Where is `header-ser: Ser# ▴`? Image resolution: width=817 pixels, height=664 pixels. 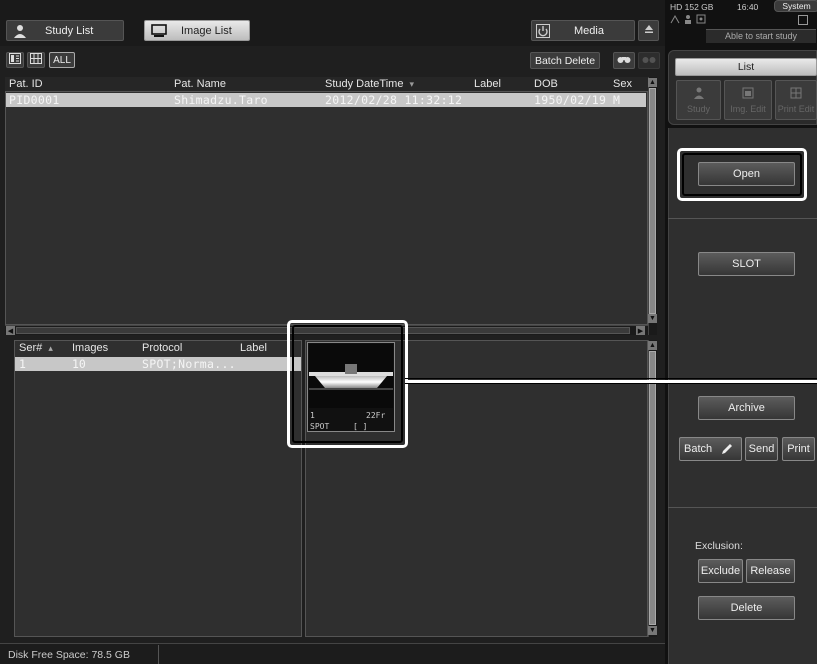 header-ser: Ser# ▴ is located at coordinates (36, 348).